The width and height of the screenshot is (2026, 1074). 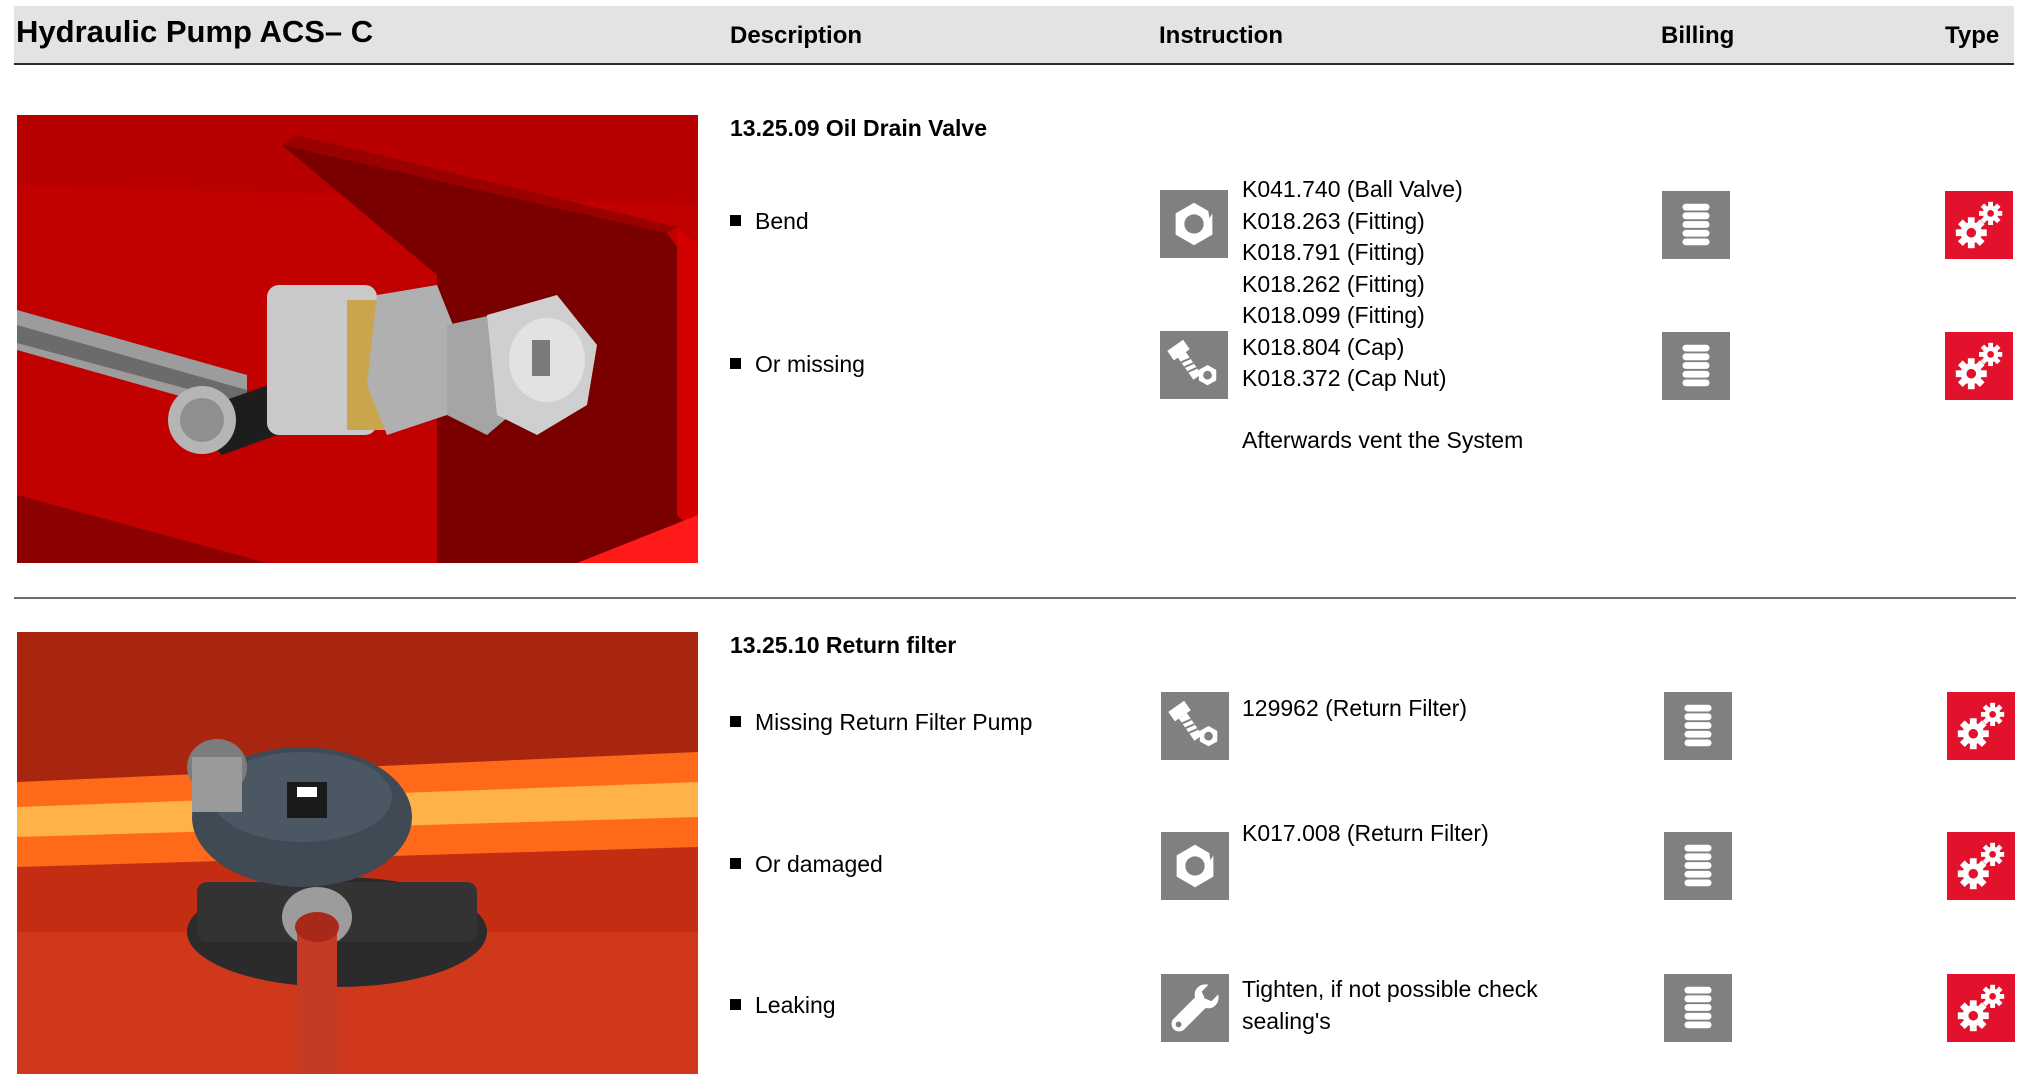 I want to click on instruction-note: Afterwards vent the System, so click(x=1383, y=440).